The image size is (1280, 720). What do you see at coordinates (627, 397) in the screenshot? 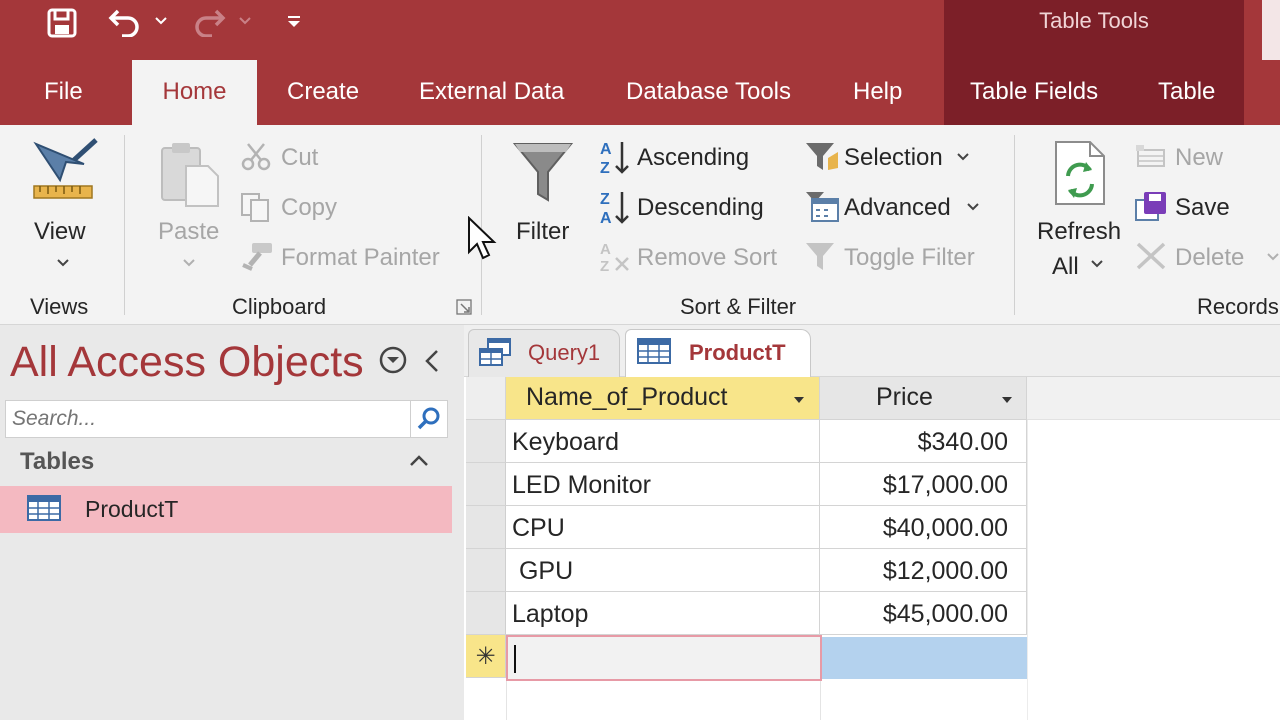
I see `column-header-label: Name_of_Product` at bounding box center [627, 397].